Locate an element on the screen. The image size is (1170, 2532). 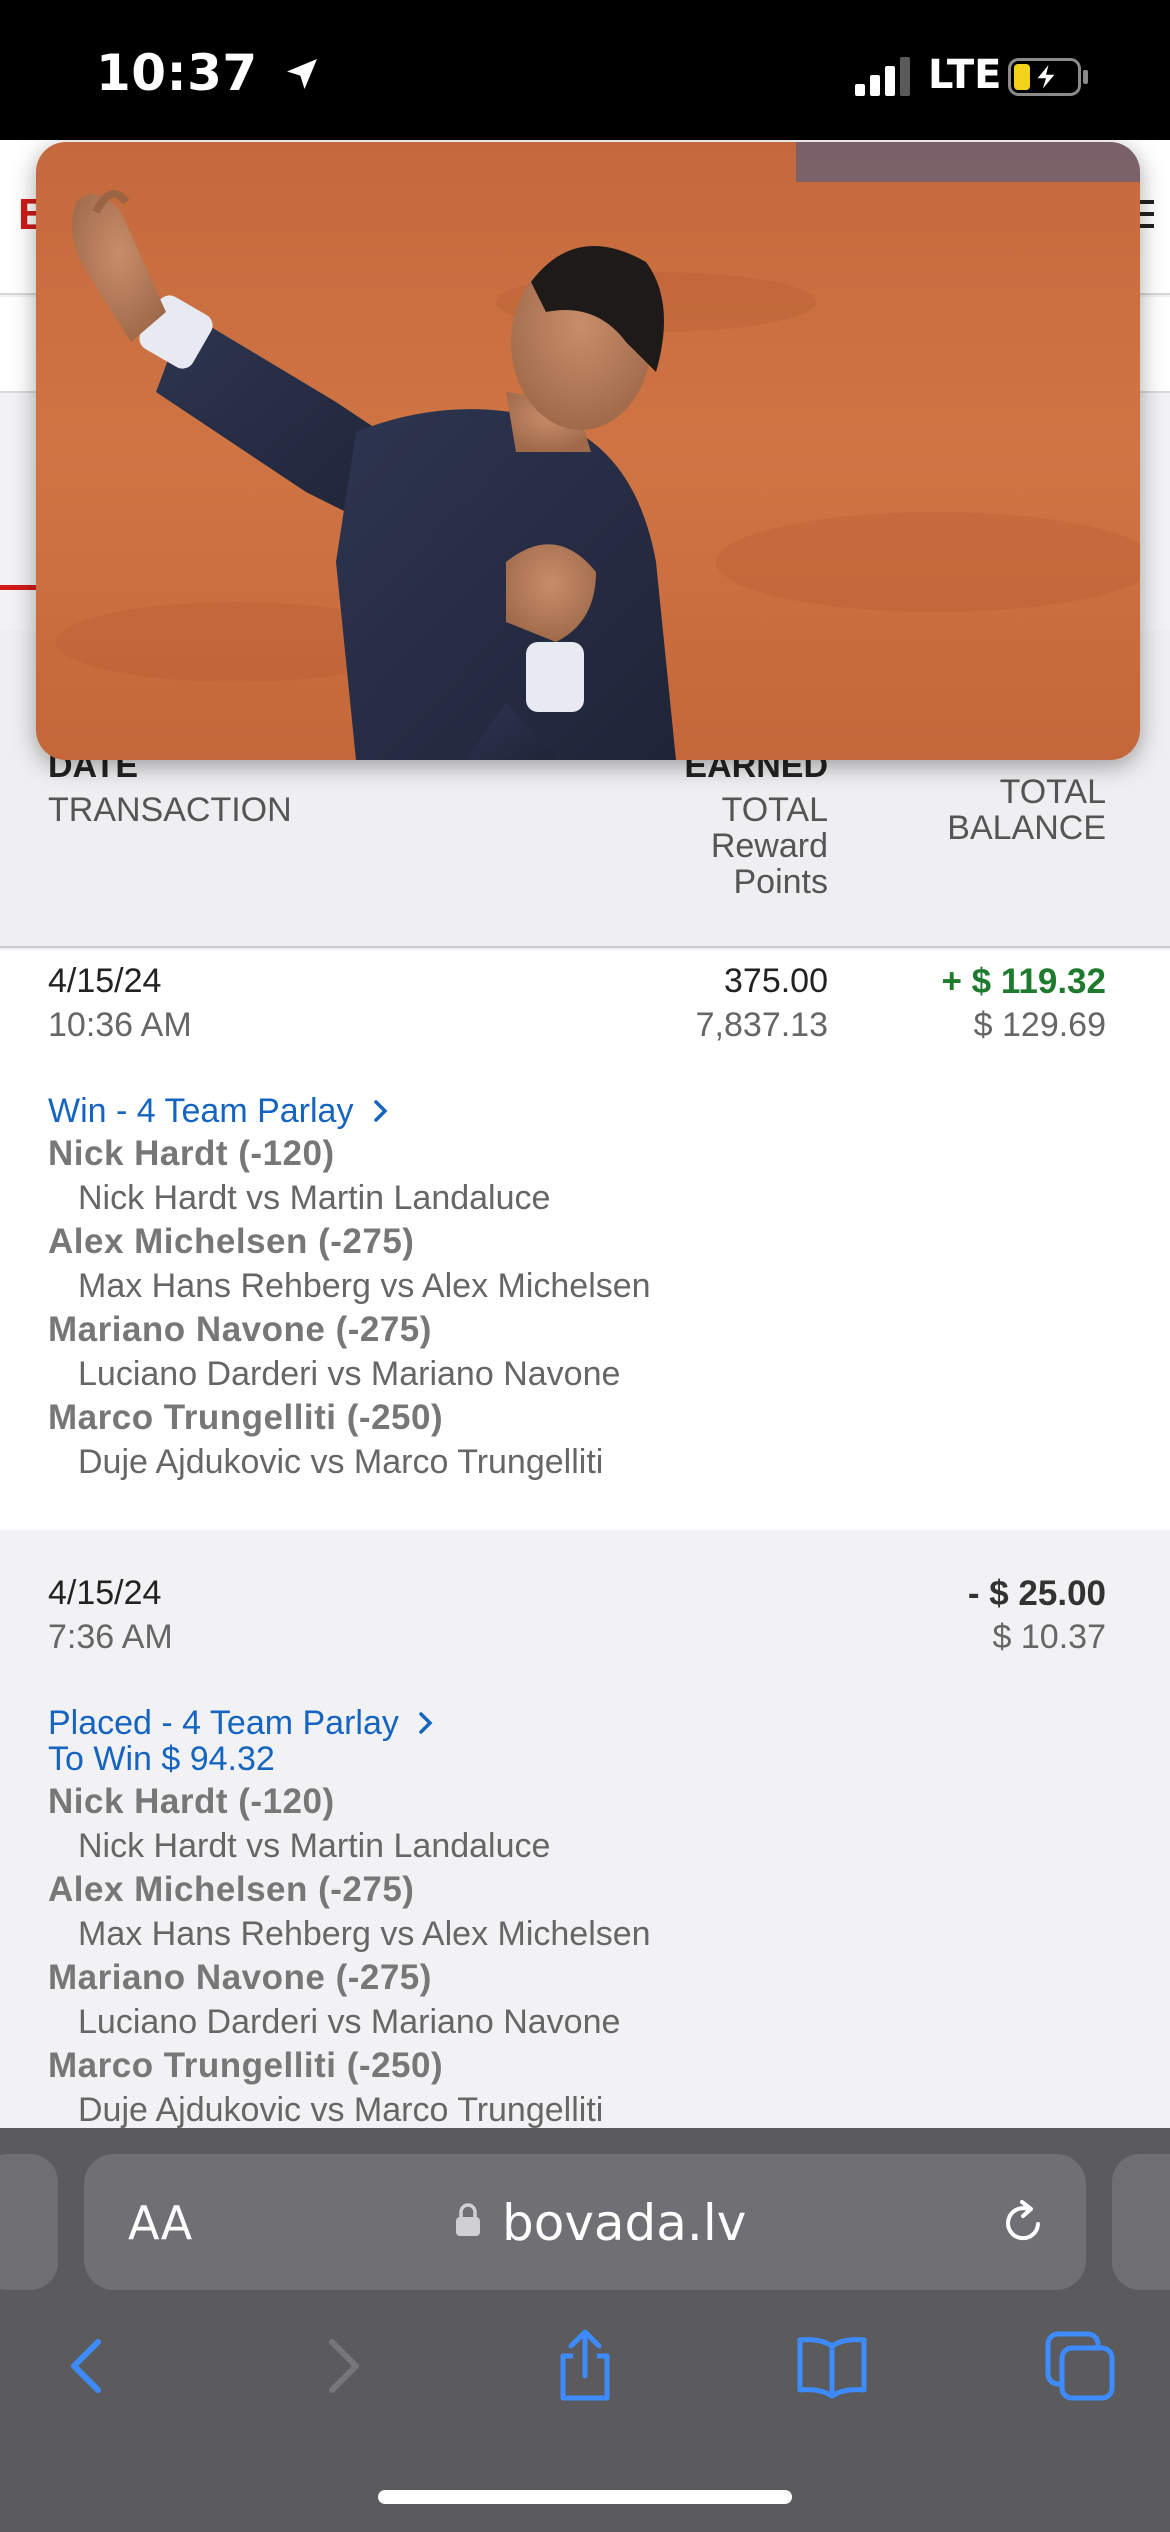
forward-icon is located at coordinates (340, 2366).